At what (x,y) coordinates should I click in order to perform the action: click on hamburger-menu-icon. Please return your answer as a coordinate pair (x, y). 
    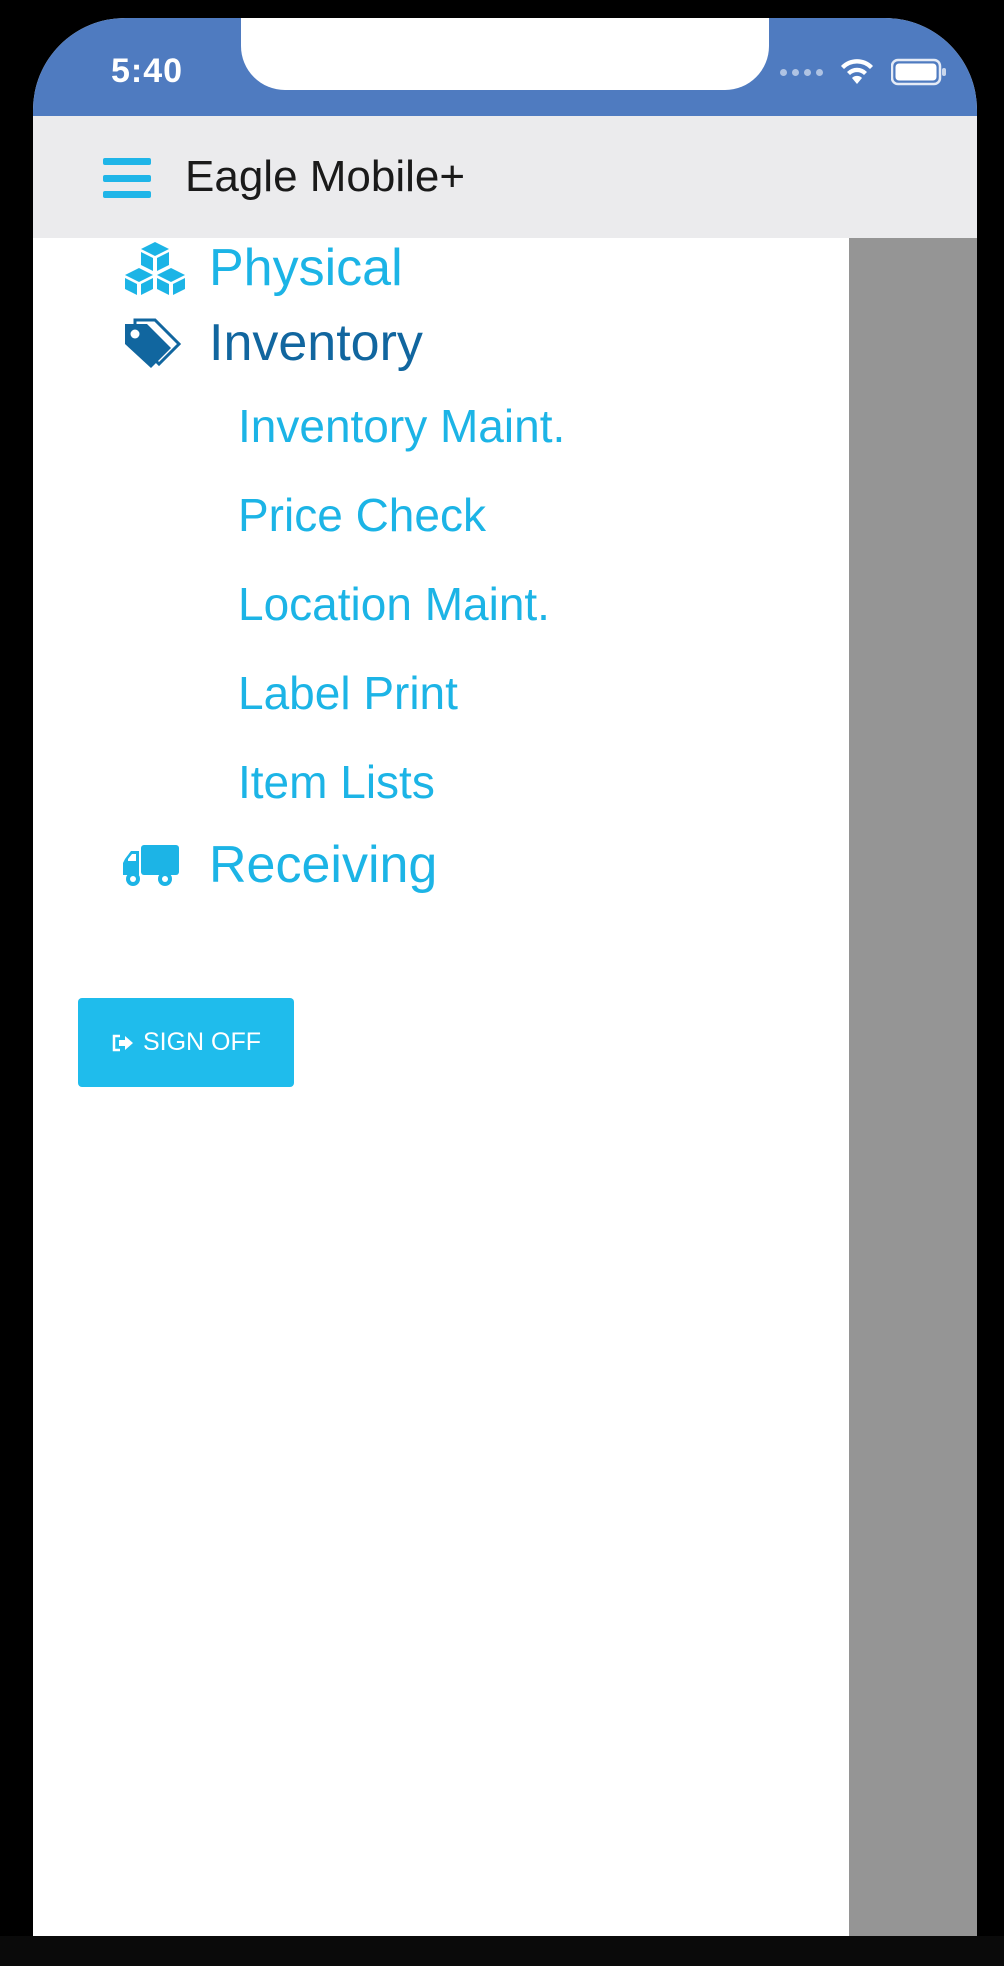
    Looking at the image, I should click on (127, 178).